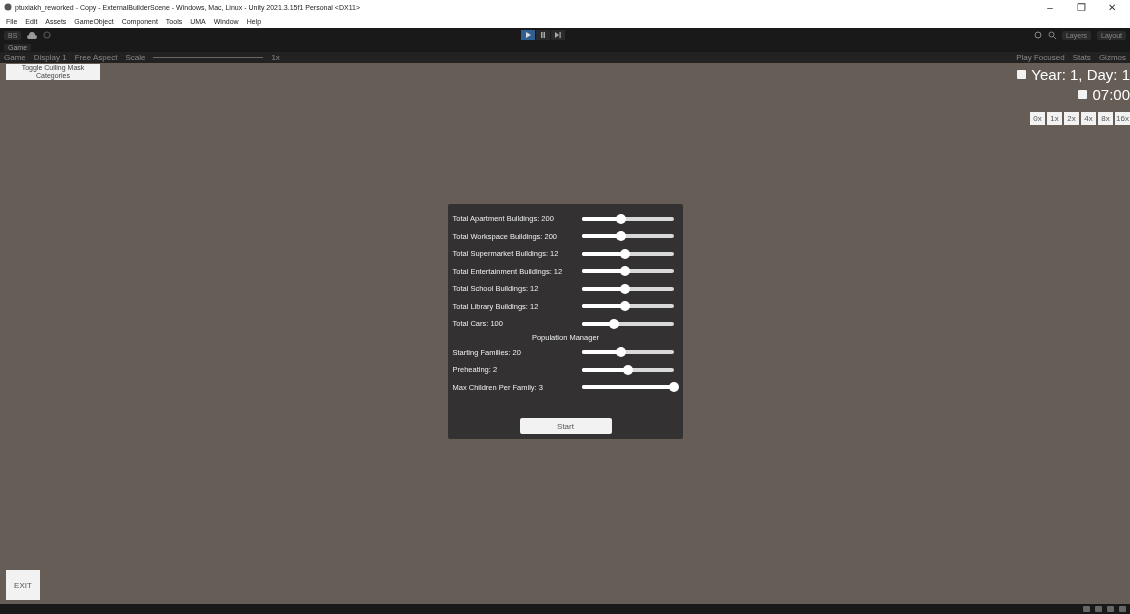  I want to click on time-label: 07:00, so click(1111, 94).